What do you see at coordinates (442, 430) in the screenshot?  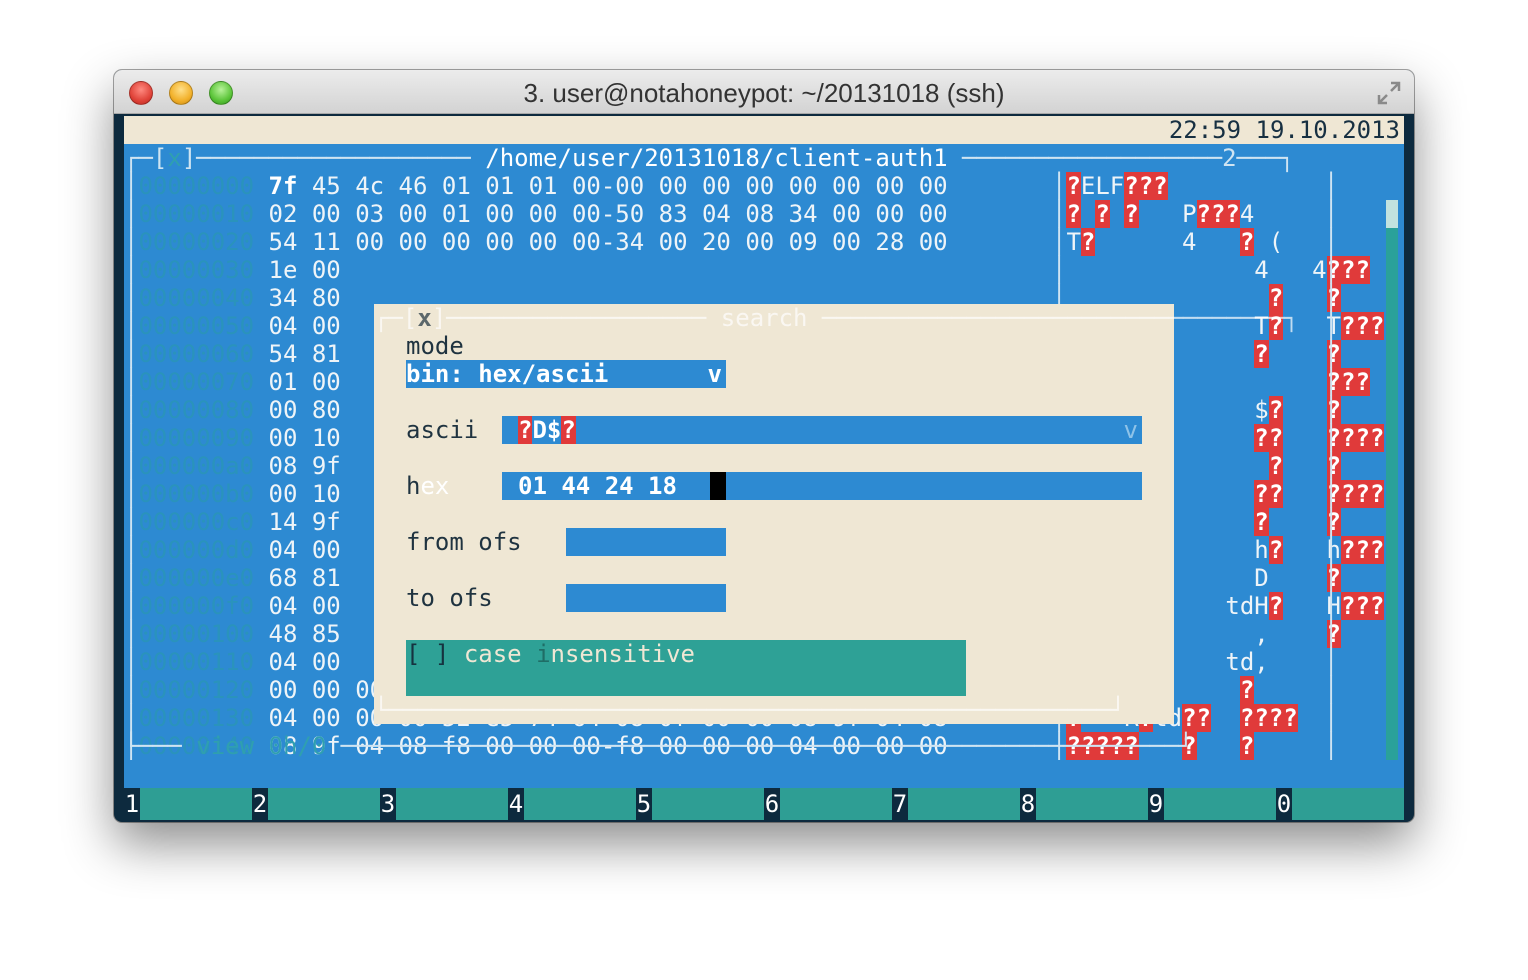 I see `ascii-label: ascii` at bounding box center [442, 430].